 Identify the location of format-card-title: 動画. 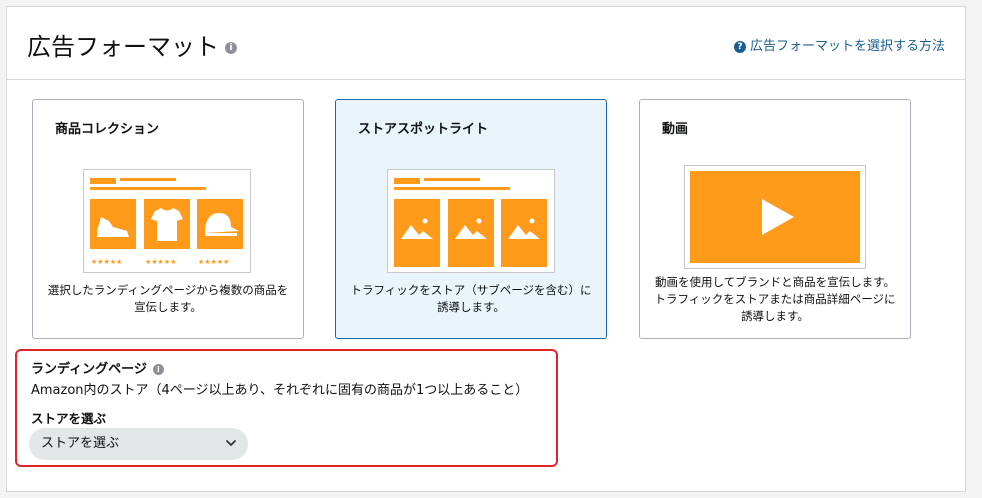
(675, 129).